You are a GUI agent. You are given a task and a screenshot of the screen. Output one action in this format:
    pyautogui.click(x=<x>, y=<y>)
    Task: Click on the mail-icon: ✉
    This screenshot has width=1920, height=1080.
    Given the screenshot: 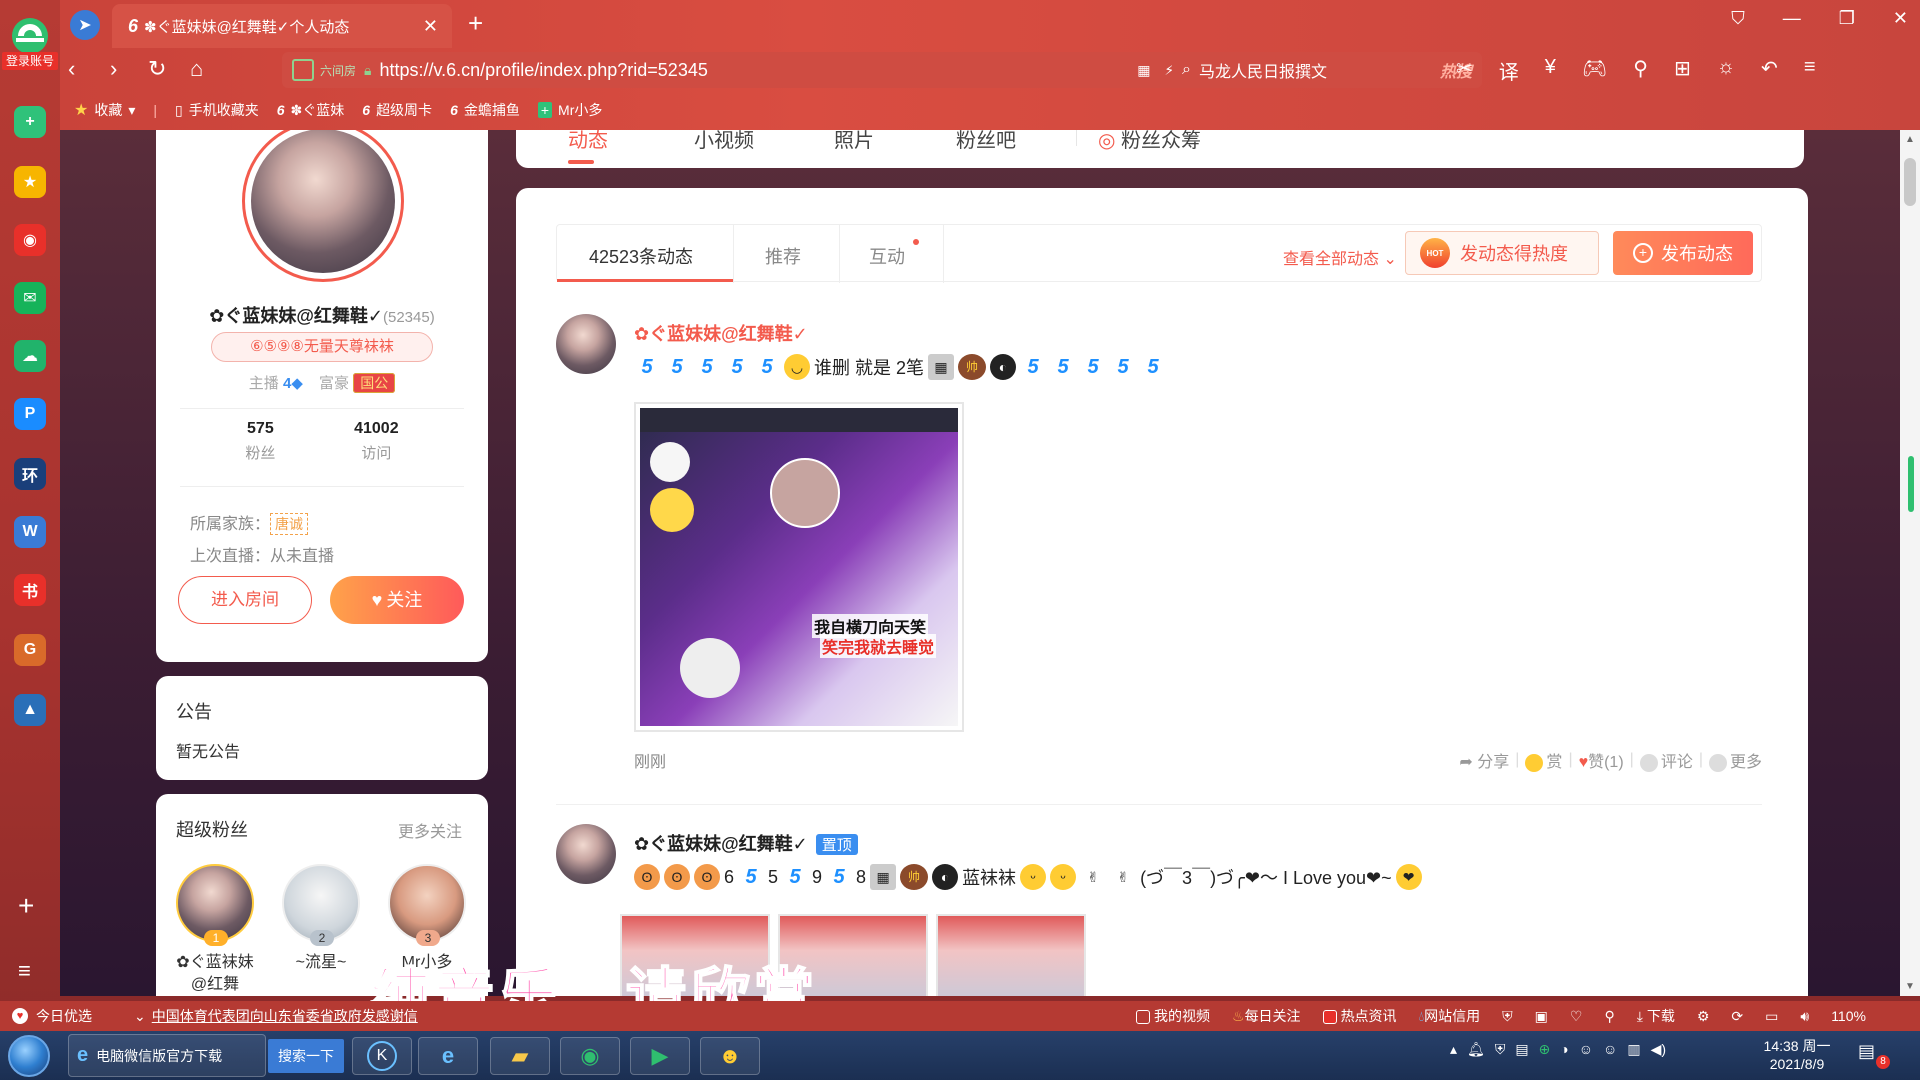 What is the action you would take?
    pyautogui.click(x=30, y=298)
    